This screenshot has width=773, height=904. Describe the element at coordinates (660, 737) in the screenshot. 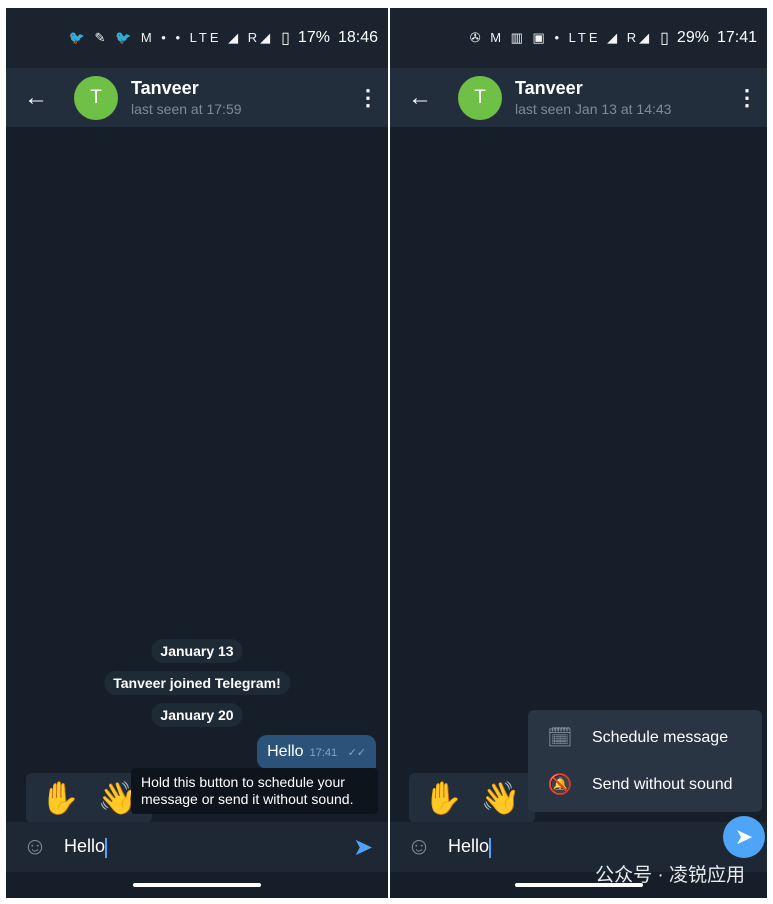

I see `menu-item-label: Schedule message` at that location.